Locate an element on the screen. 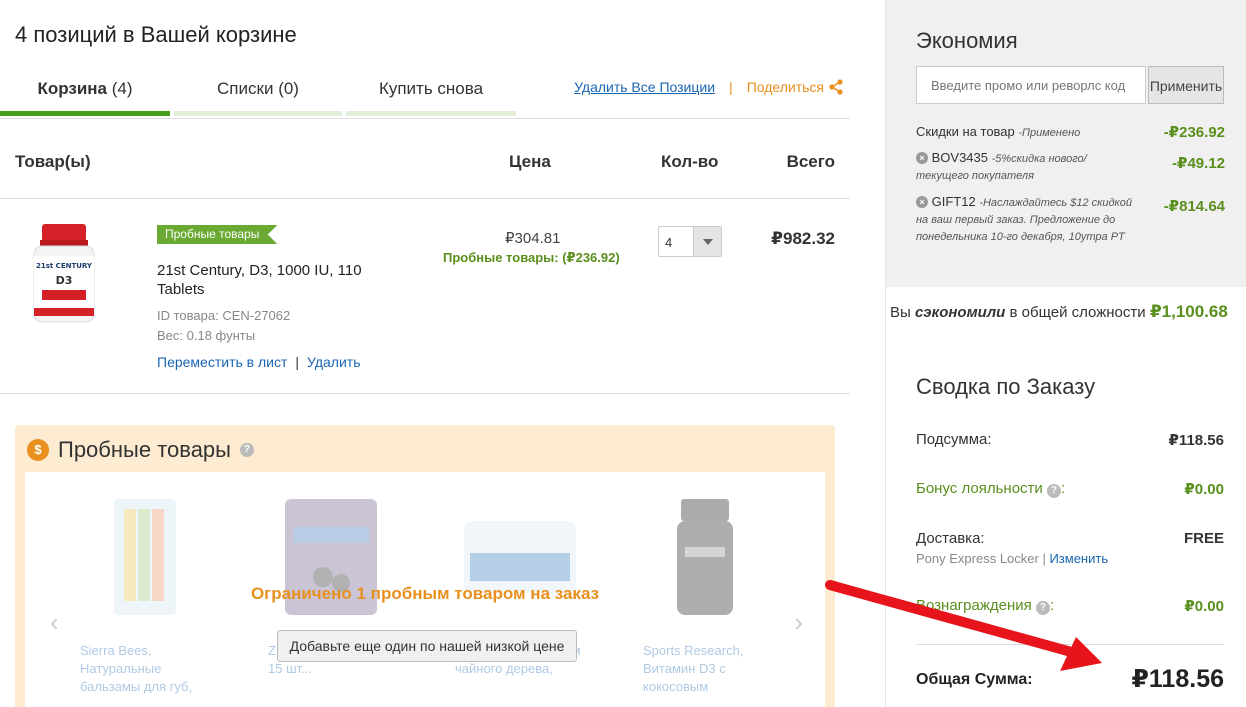 This screenshot has width=1246, height=707. promo-code-input: Введите промо или реворлс код is located at coordinates (1031, 85).